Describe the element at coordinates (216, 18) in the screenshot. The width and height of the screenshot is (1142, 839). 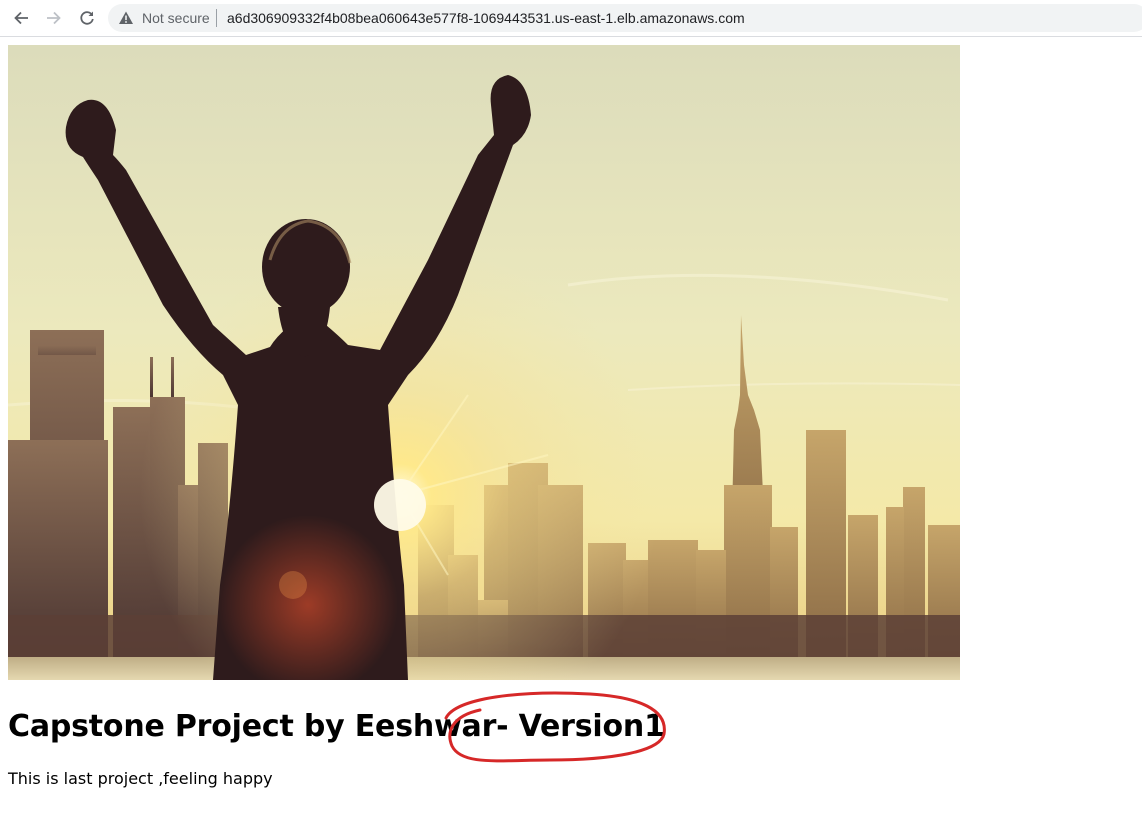
I see `separator` at that location.